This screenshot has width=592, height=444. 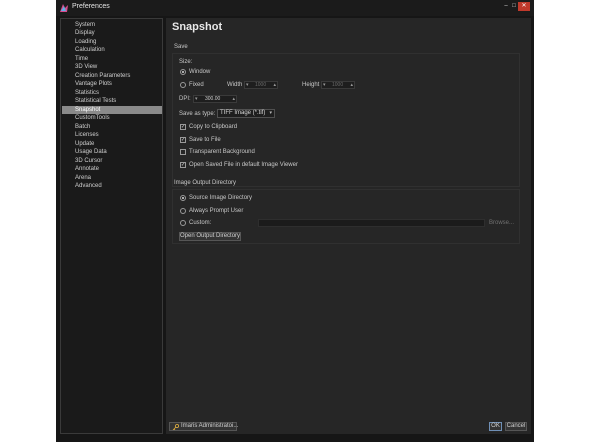 What do you see at coordinates (183, 223) in the screenshot?
I see `custom-directory-radio` at bounding box center [183, 223].